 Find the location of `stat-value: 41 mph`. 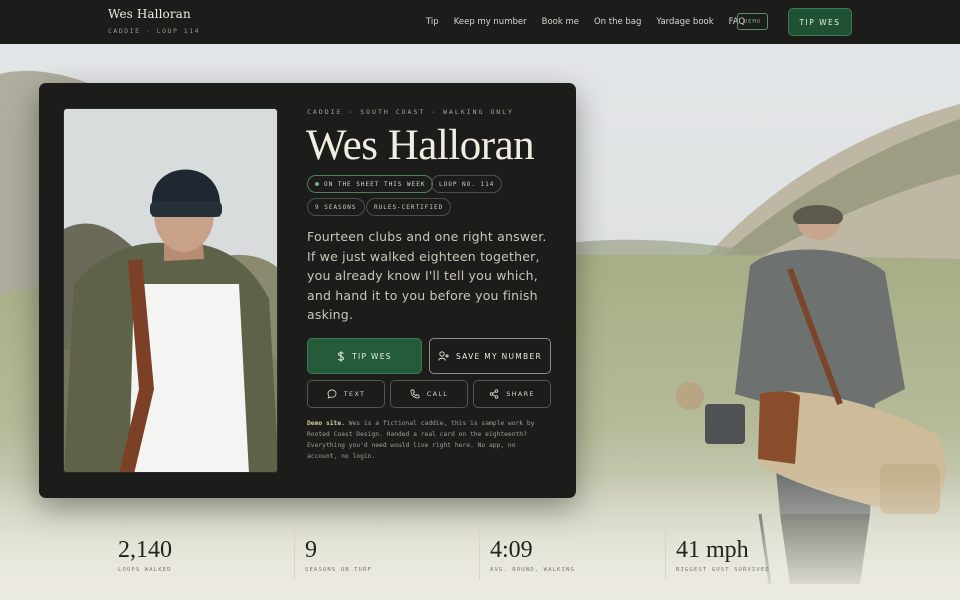

stat-value: 41 mph is located at coordinates (712, 550).